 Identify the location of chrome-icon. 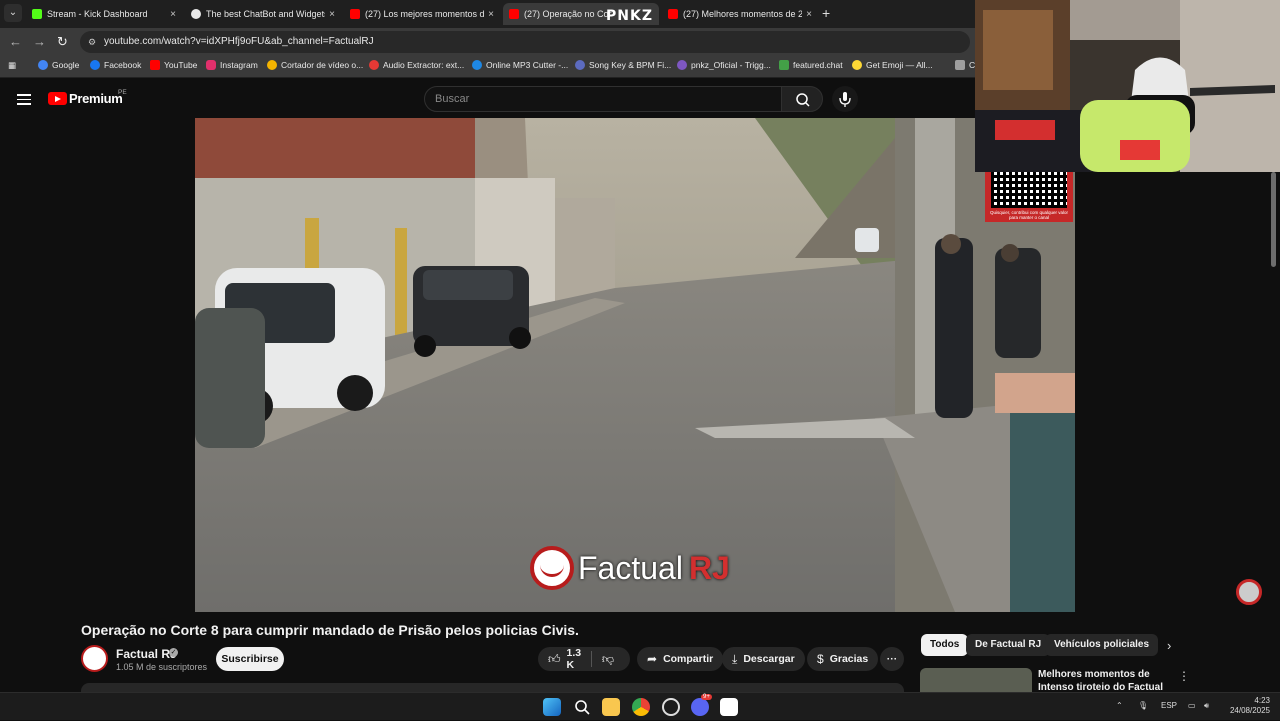
(641, 707).